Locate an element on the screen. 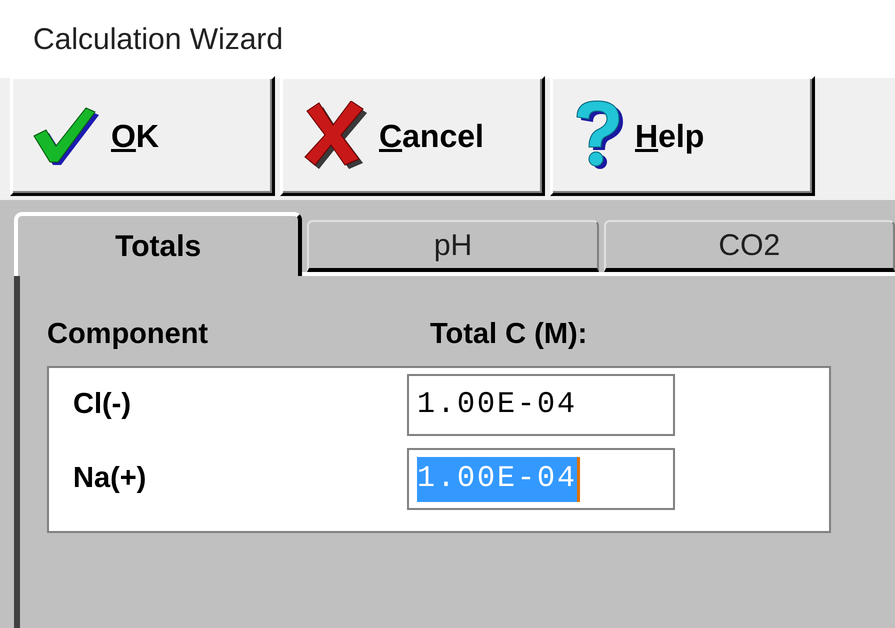 The height and width of the screenshot is (628, 895). cancel-button: Cancel is located at coordinates (412, 136).